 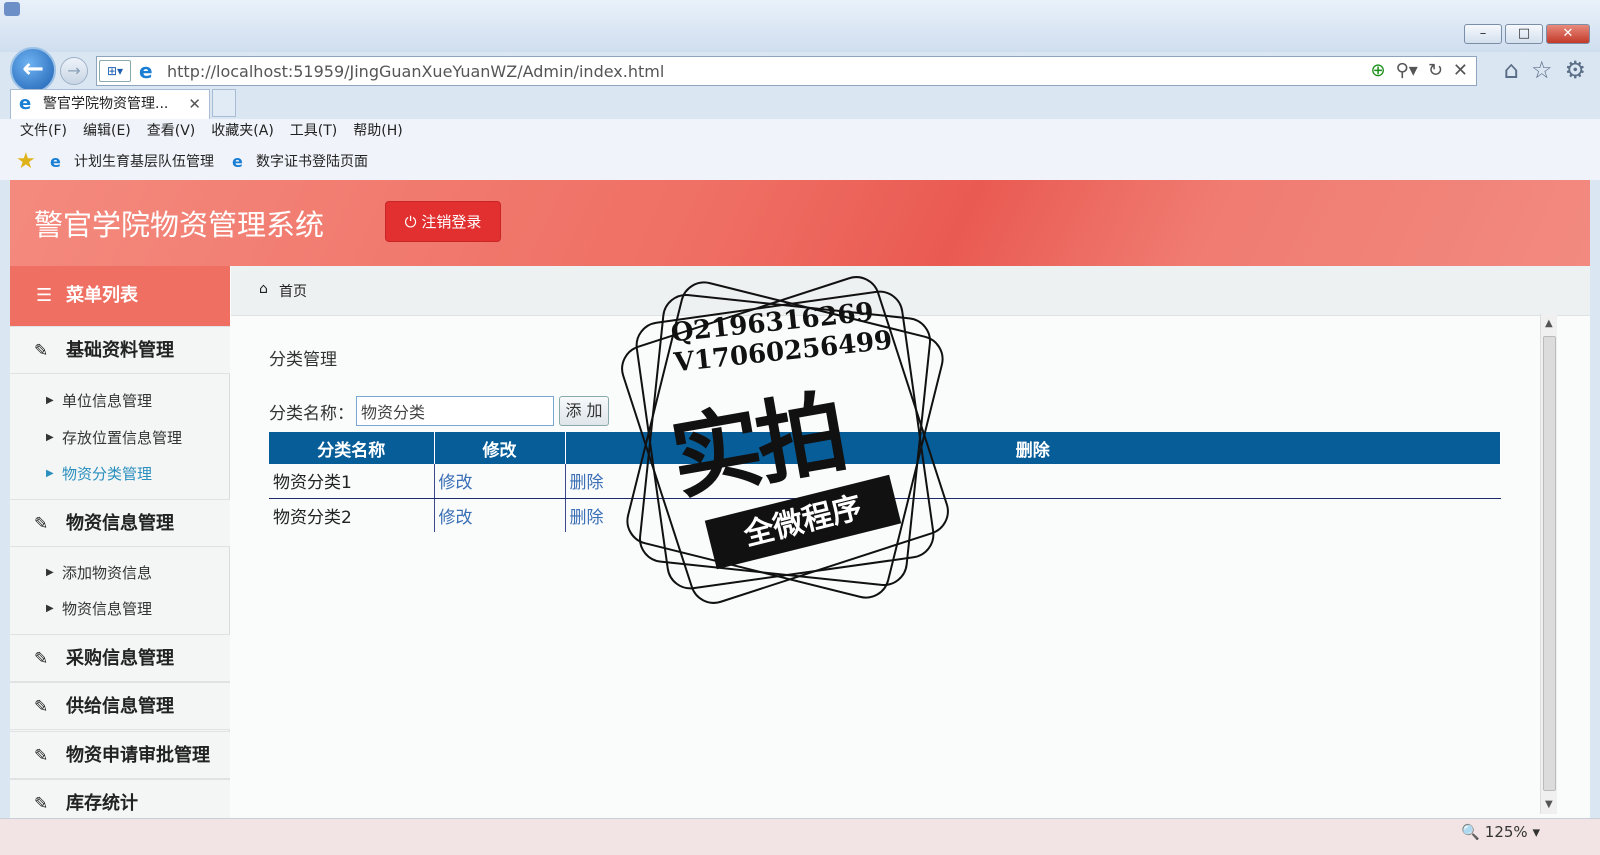 I want to click on breadcrumb: ⌂ 首页, so click(x=910, y=291).